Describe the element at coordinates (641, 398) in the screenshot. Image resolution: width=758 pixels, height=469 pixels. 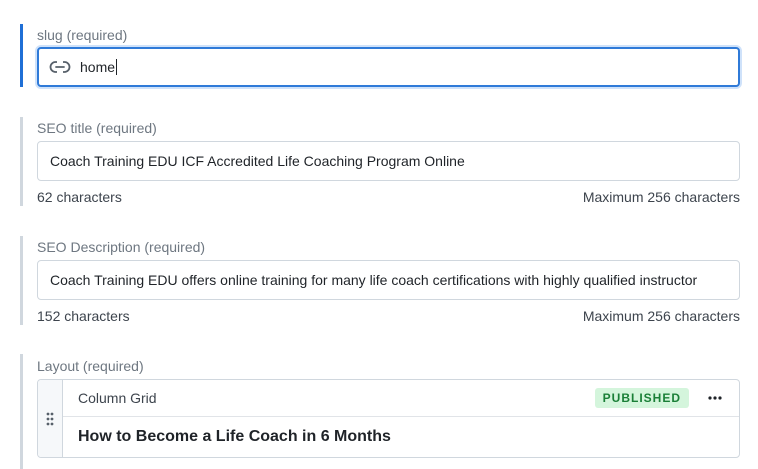
I see `status-badge: PUBLISHED` at that location.